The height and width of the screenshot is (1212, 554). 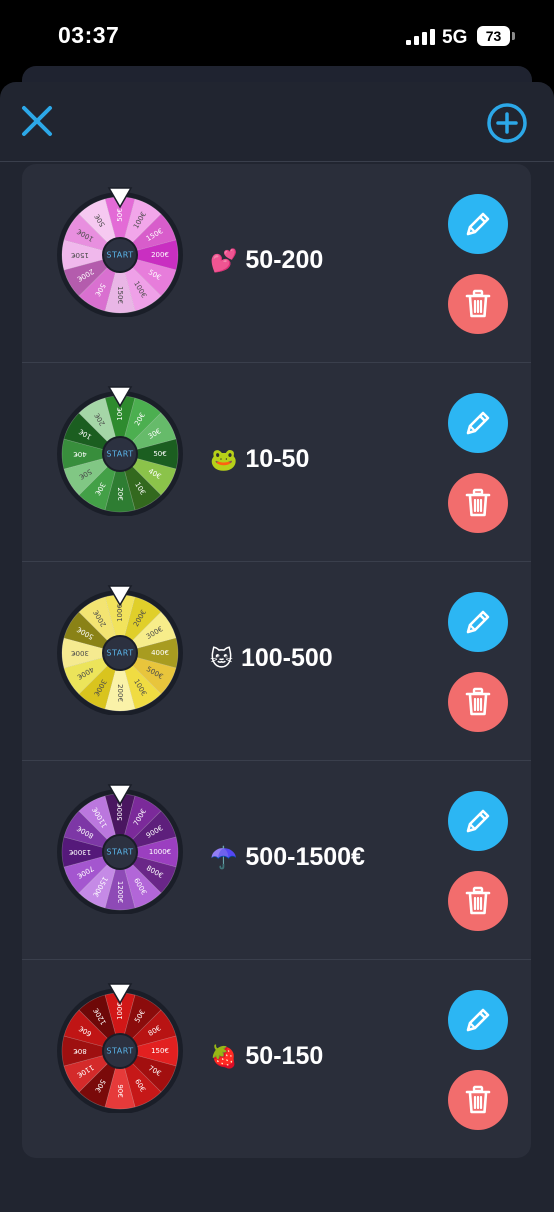 I want to click on wheel-segment-label: 1300€, so click(x=80, y=852).